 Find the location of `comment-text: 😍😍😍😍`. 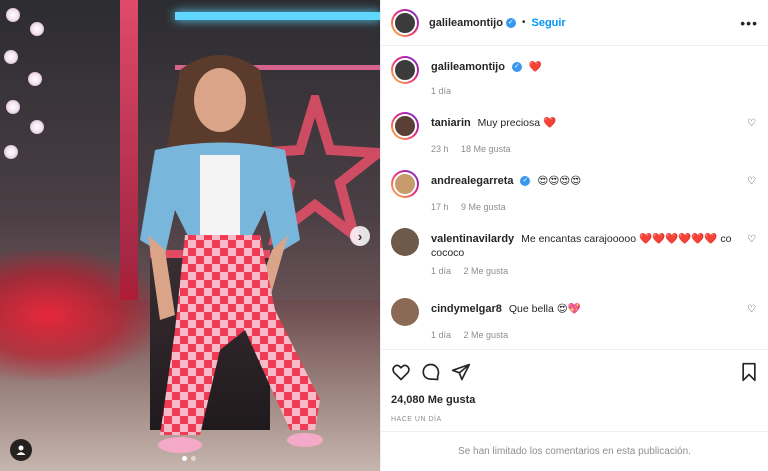

comment-text: 😍😍😍😍 is located at coordinates (559, 181).